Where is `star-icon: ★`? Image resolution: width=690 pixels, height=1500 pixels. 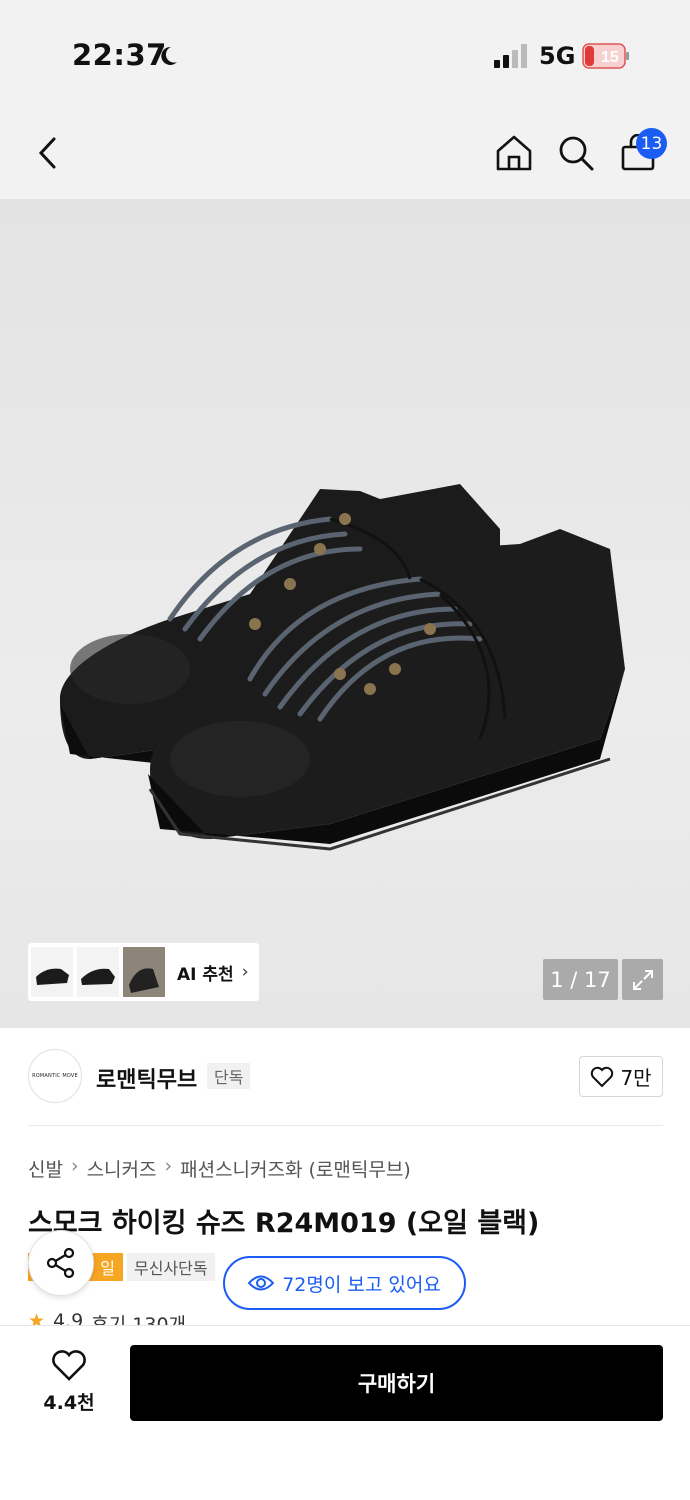
star-icon: ★ is located at coordinates (37, 1318).